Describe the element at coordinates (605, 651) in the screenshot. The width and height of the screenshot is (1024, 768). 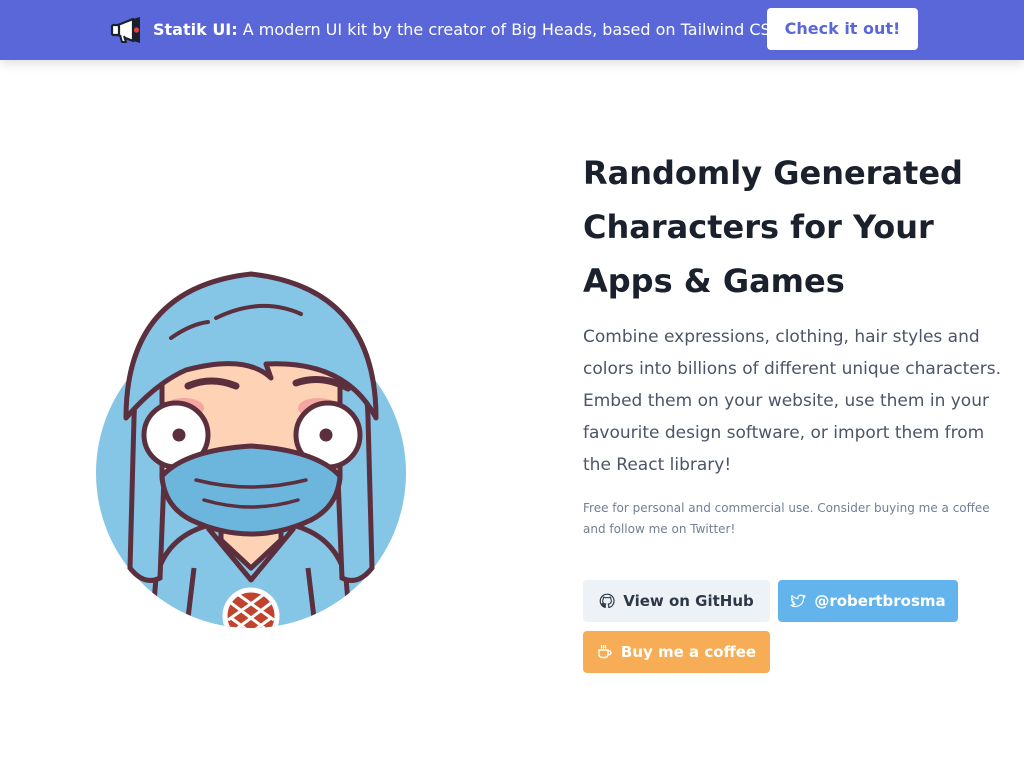
I see `coffee-cup-icon` at that location.